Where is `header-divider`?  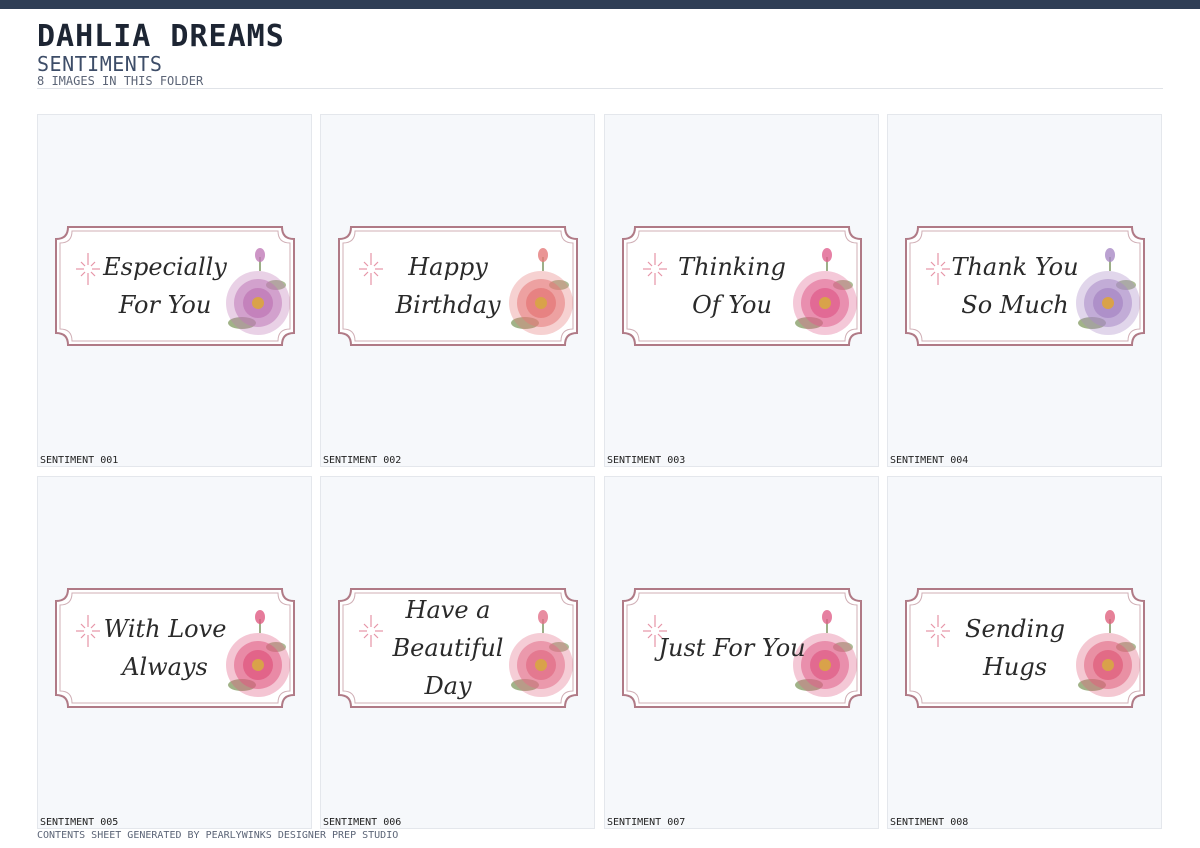 header-divider is located at coordinates (600, 88).